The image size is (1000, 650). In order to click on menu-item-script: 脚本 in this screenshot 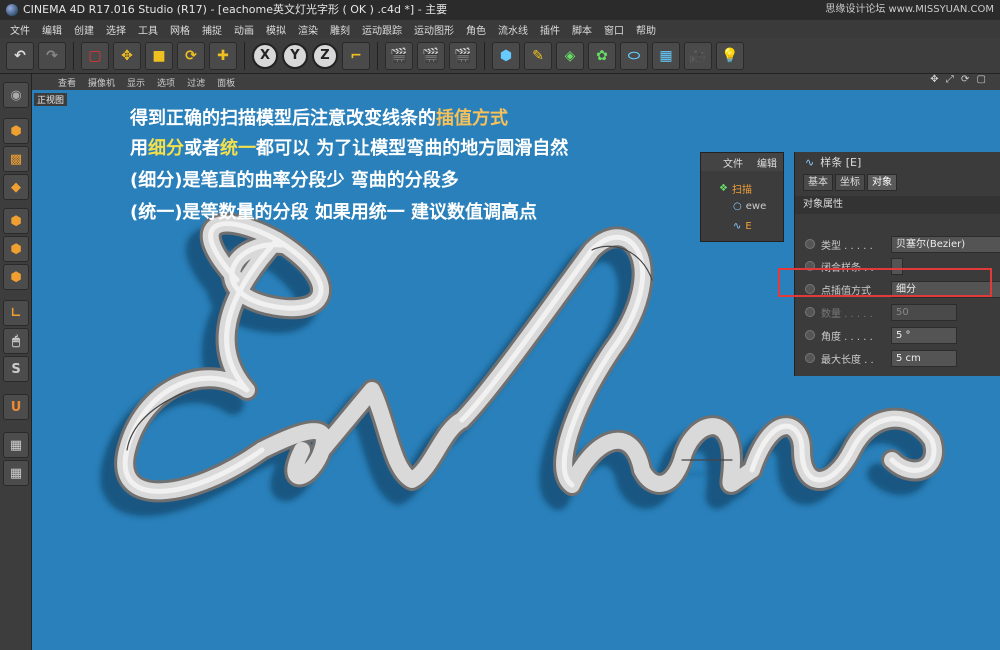, I will do `click(582, 29)`.